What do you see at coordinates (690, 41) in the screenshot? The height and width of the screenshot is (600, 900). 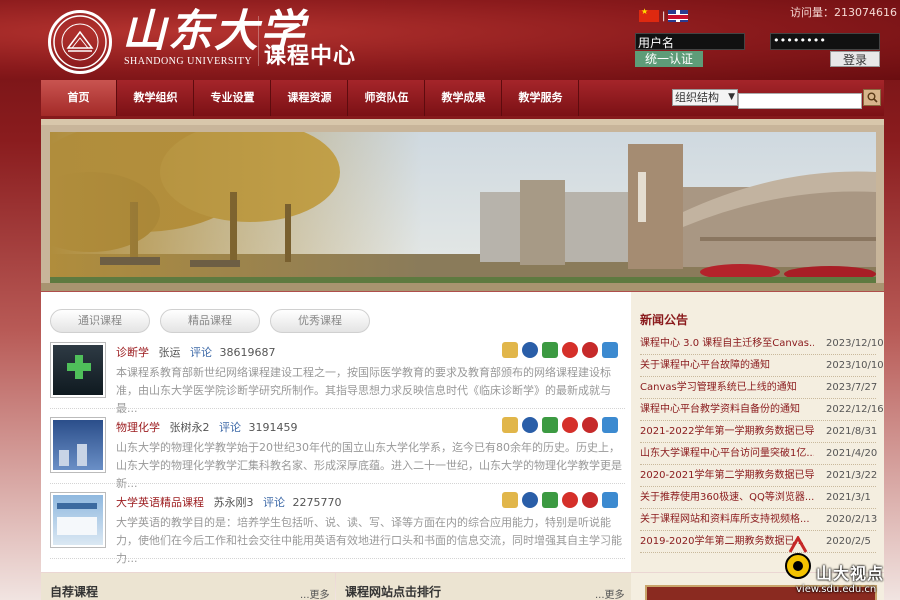 I see `username-field: 用户名` at bounding box center [690, 41].